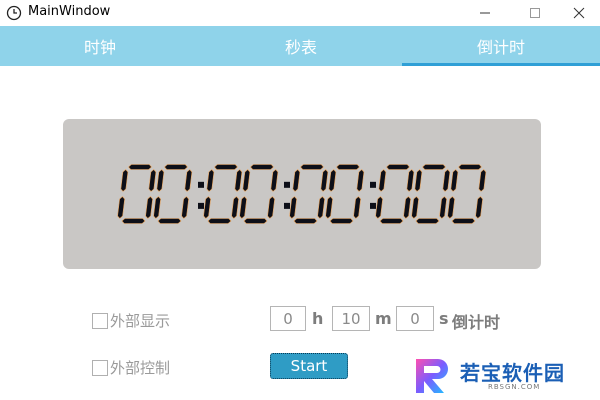 The width and height of the screenshot is (600, 400). What do you see at coordinates (351, 318) in the screenshot?
I see `minutes-input: 10` at bounding box center [351, 318].